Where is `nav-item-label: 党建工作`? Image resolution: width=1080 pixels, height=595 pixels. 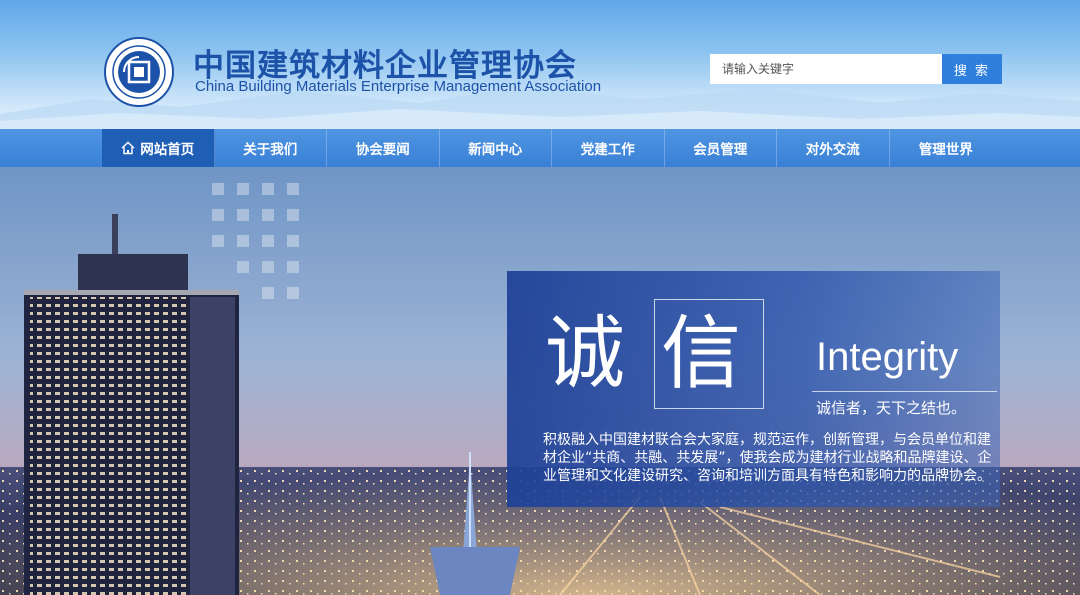 nav-item-label: 党建工作 is located at coordinates (607, 150).